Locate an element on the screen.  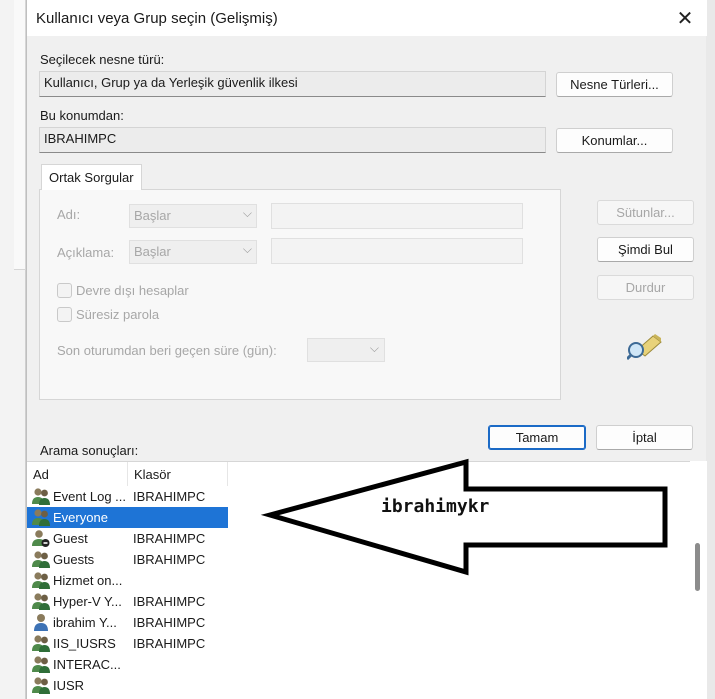
column-header-name: Ad is located at coordinates (77, 474).